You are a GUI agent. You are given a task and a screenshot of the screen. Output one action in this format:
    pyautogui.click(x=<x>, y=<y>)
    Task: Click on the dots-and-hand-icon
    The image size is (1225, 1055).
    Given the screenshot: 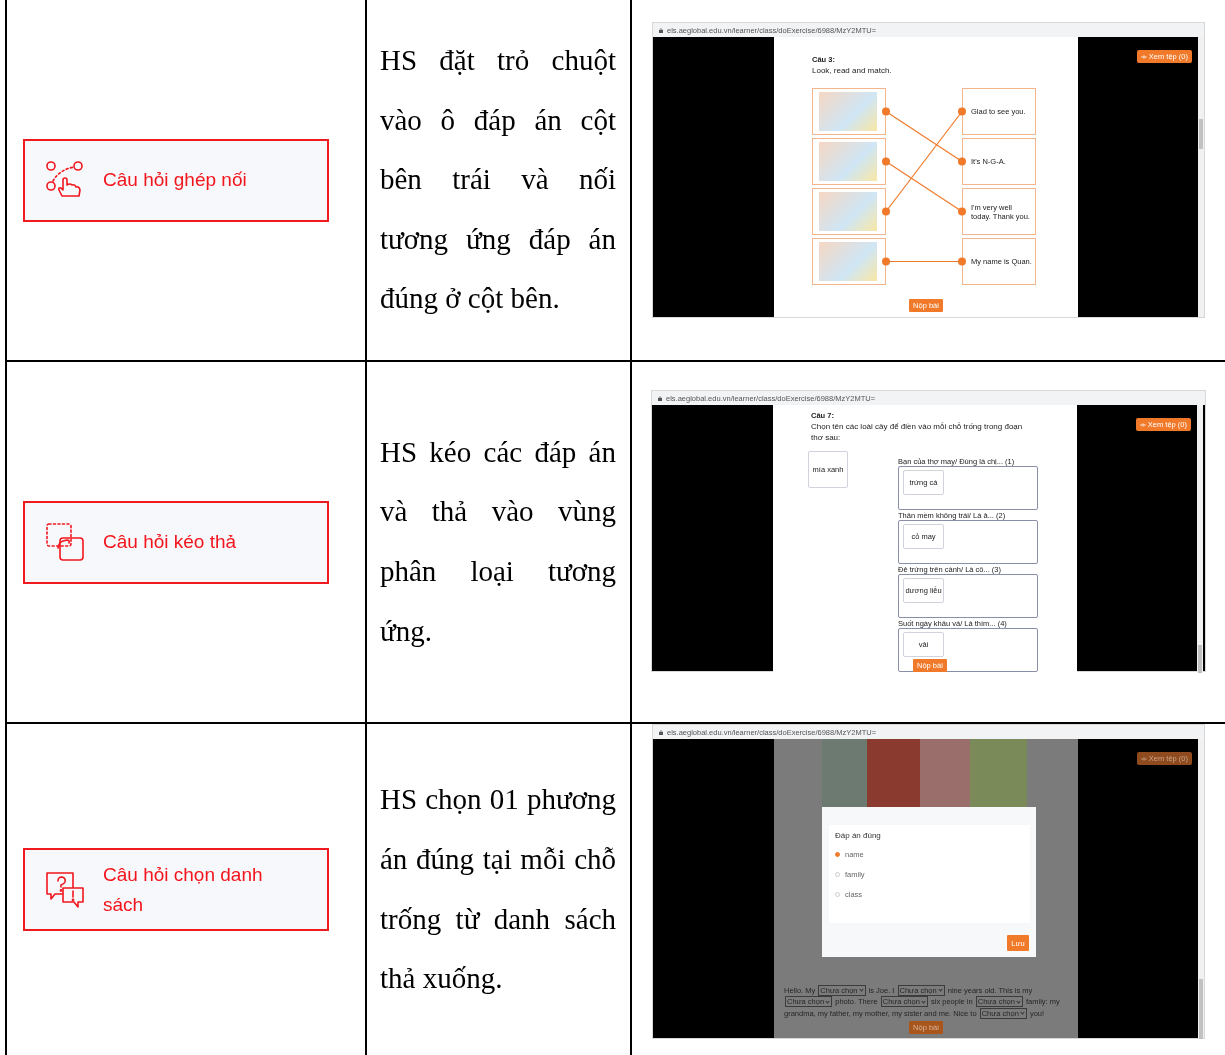 What is the action you would take?
    pyautogui.click(x=65, y=180)
    